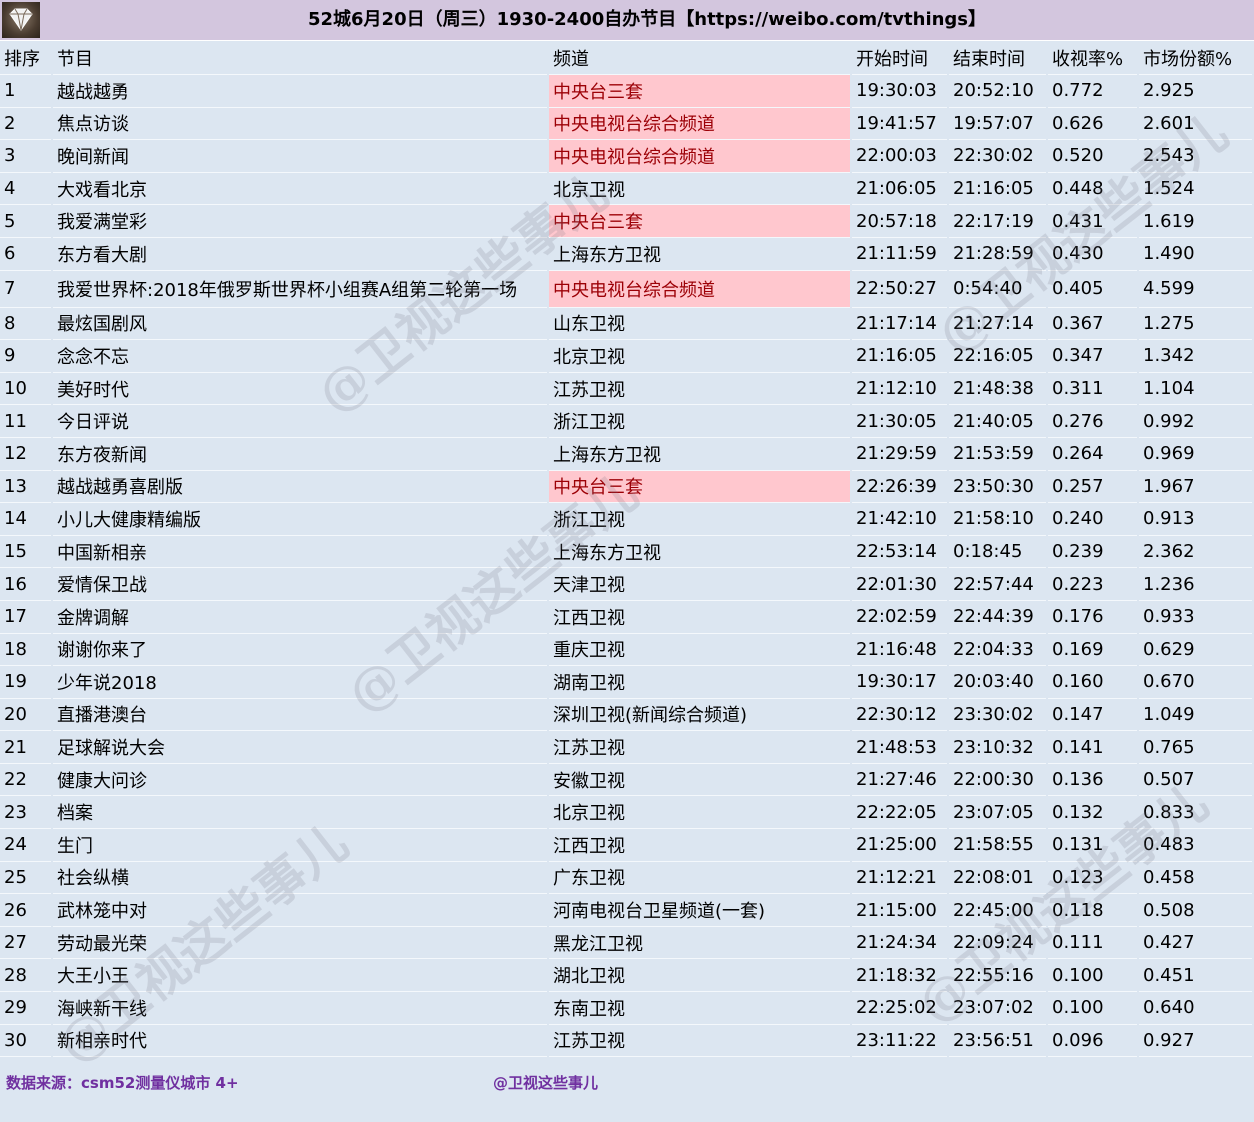 The image size is (1254, 1122). Describe the element at coordinates (997, 519) in the screenshot. I see `cell-end-time: 21:58:10` at that location.